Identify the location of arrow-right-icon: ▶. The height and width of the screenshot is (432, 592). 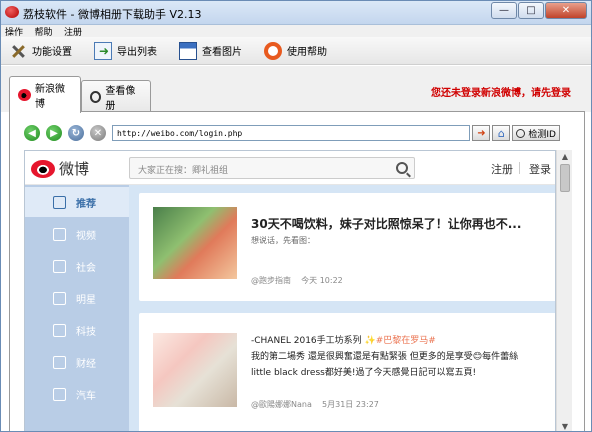
(54, 133).